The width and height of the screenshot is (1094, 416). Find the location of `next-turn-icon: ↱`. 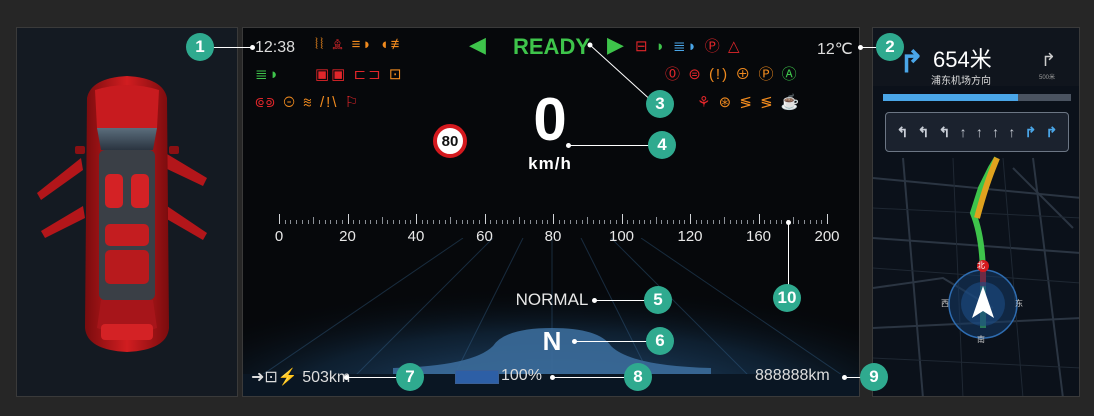

next-turn-icon: ↱ is located at coordinates (1049, 60).